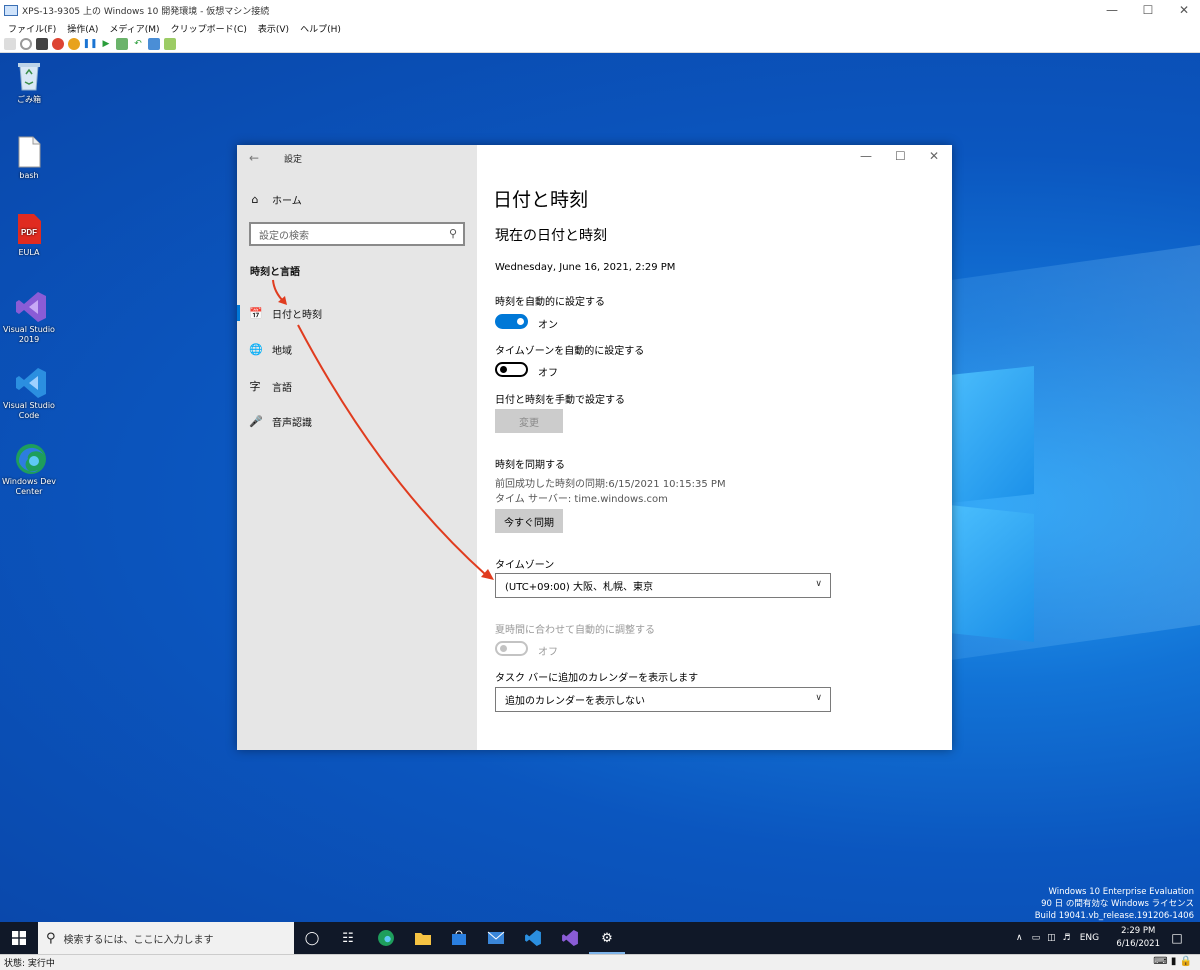  Describe the element at coordinates (138, 940) in the screenshot. I see `taskbar-search-placeholder: 検索するには、ここに入力します` at that location.